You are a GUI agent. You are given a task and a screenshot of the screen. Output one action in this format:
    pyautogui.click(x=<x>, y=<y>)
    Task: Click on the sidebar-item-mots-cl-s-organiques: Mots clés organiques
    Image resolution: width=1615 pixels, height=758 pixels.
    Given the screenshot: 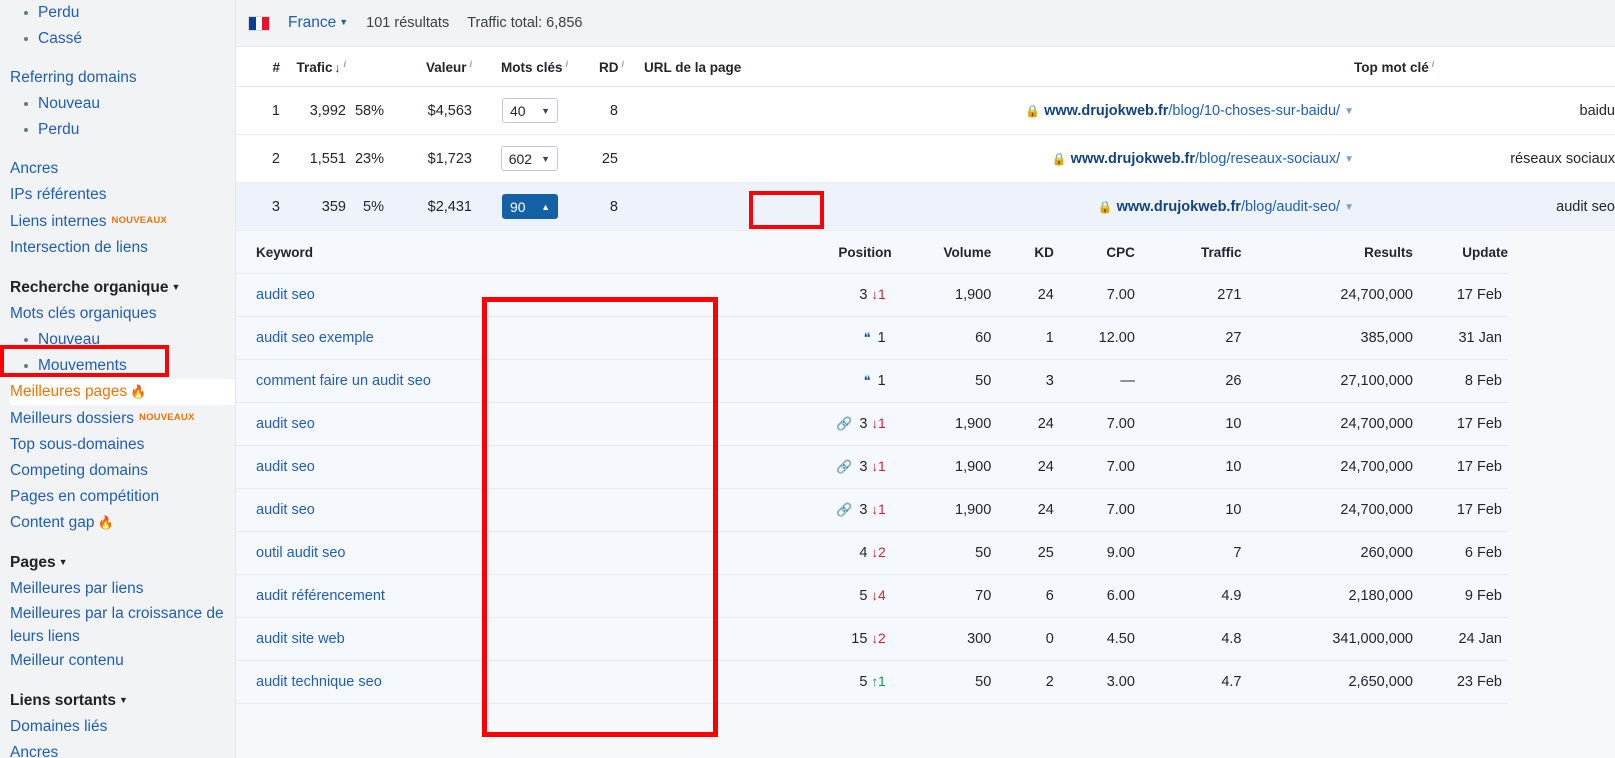 What is the action you would take?
    pyautogui.click(x=122, y=314)
    